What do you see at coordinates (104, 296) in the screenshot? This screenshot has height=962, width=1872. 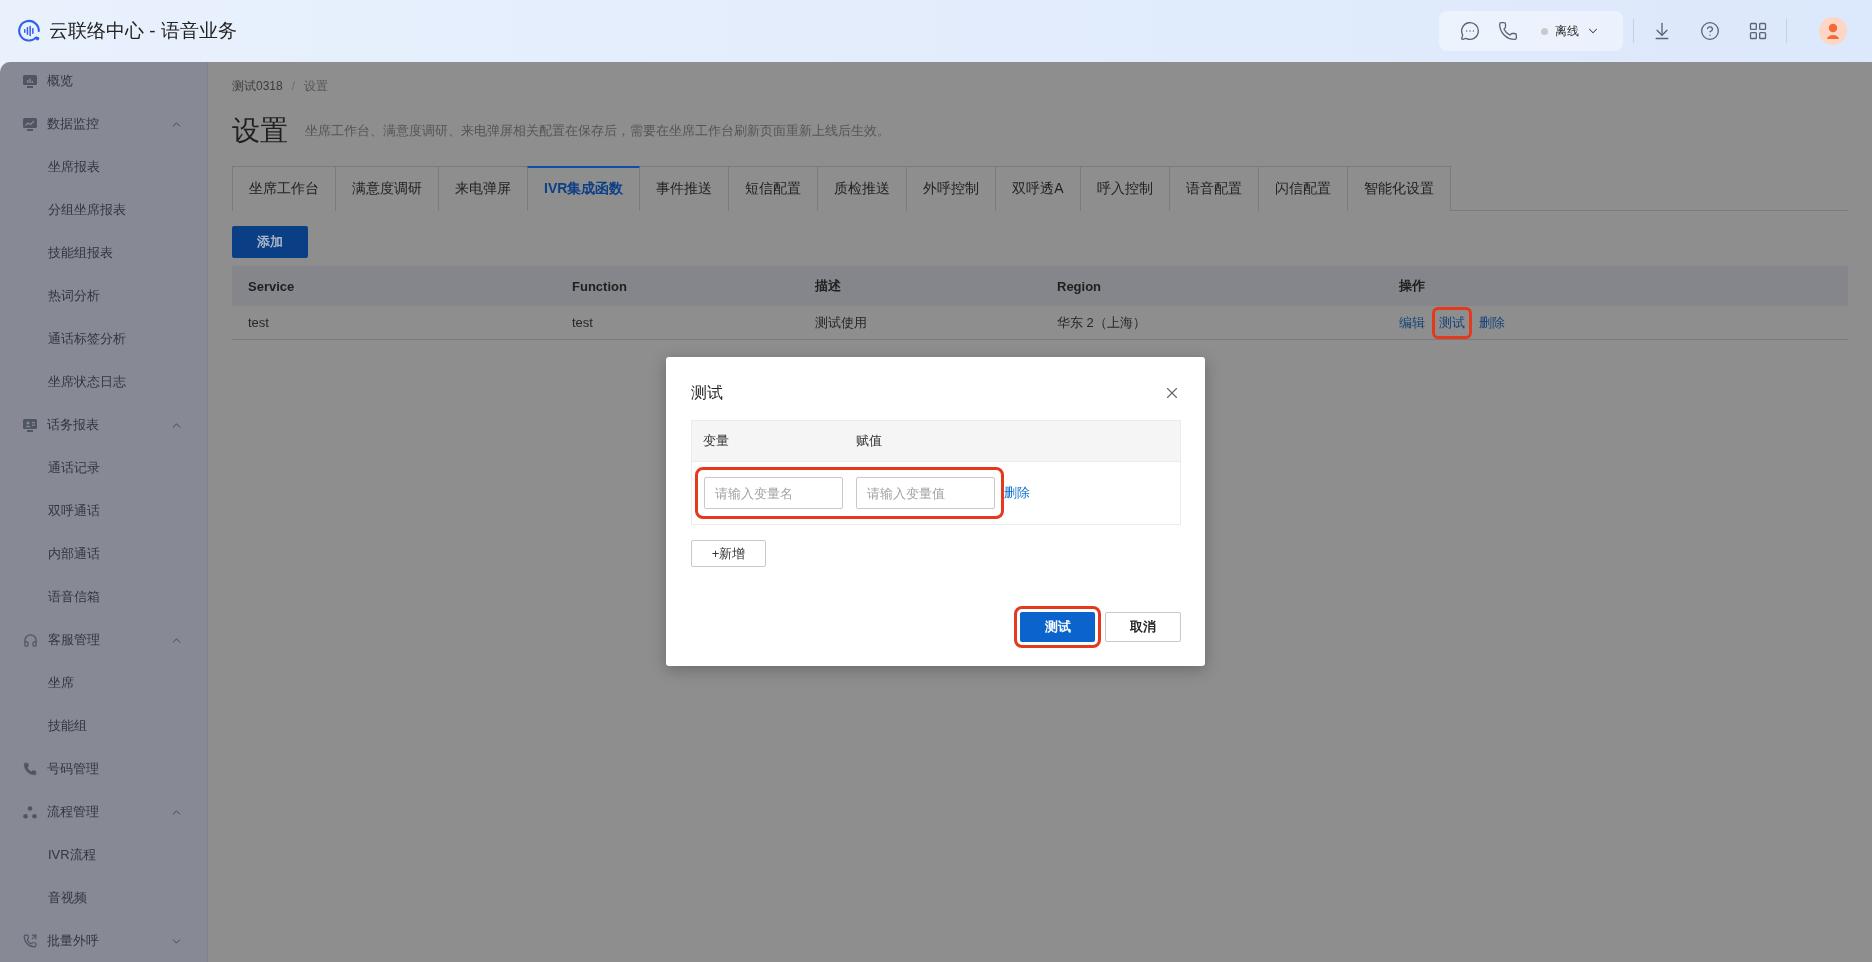 I see `sidebar-item: 热词分析` at bounding box center [104, 296].